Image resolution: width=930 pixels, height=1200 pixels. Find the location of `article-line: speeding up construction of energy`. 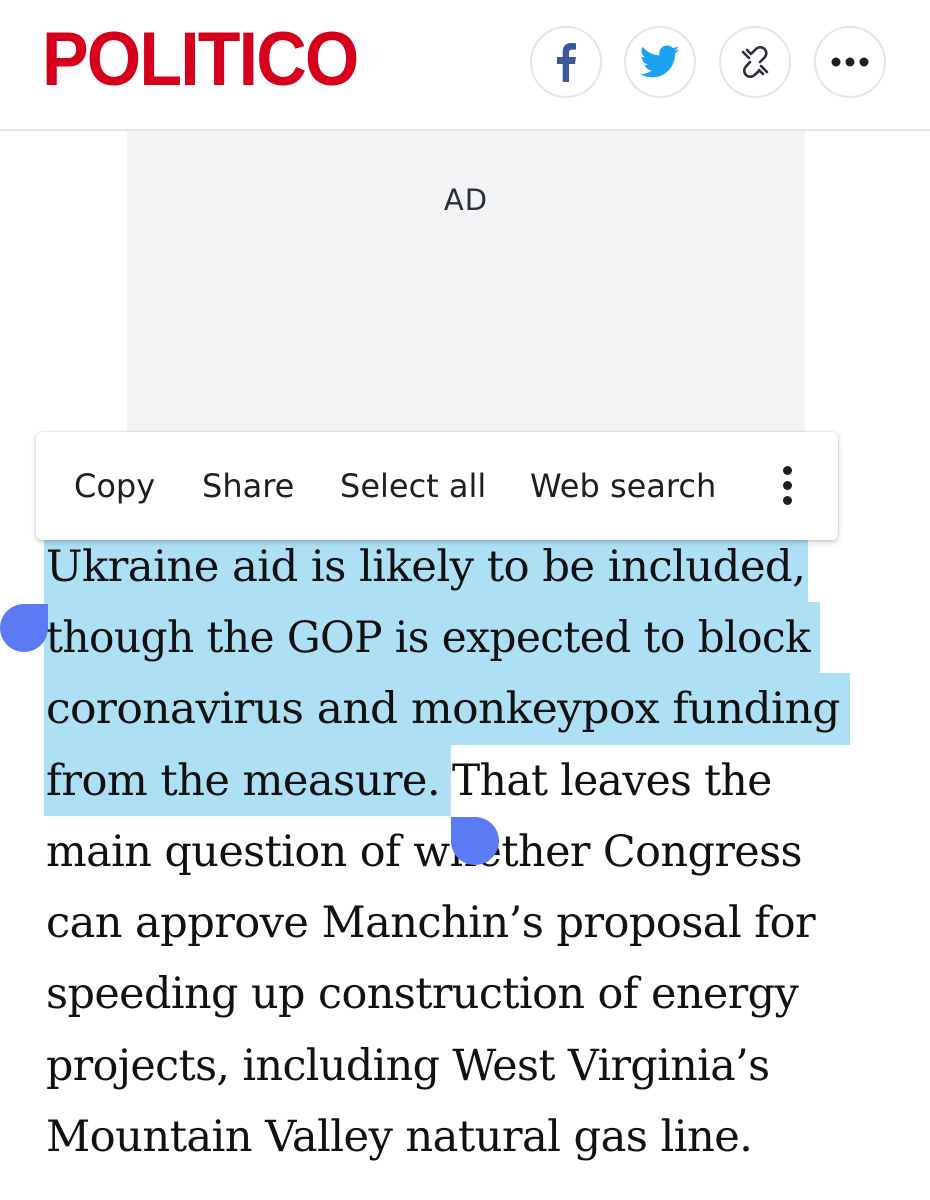

article-line: speeding up construction of energy is located at coordinates (422, 994).